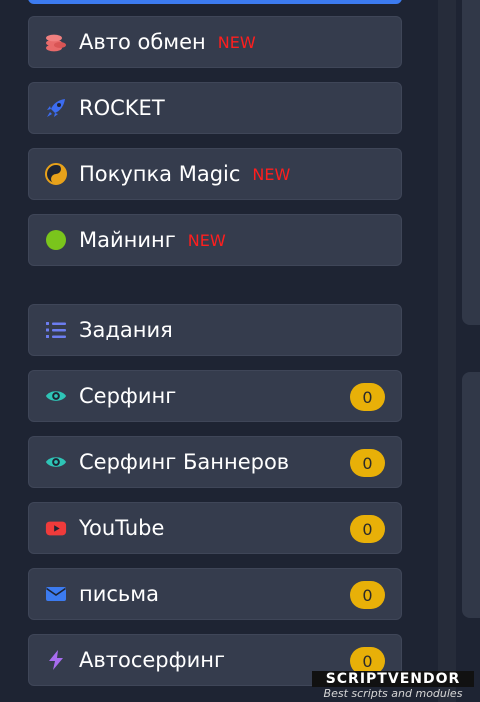  Describe the element at coordinates (447, 351) in the screenshot. I see `content-gap` at that location.